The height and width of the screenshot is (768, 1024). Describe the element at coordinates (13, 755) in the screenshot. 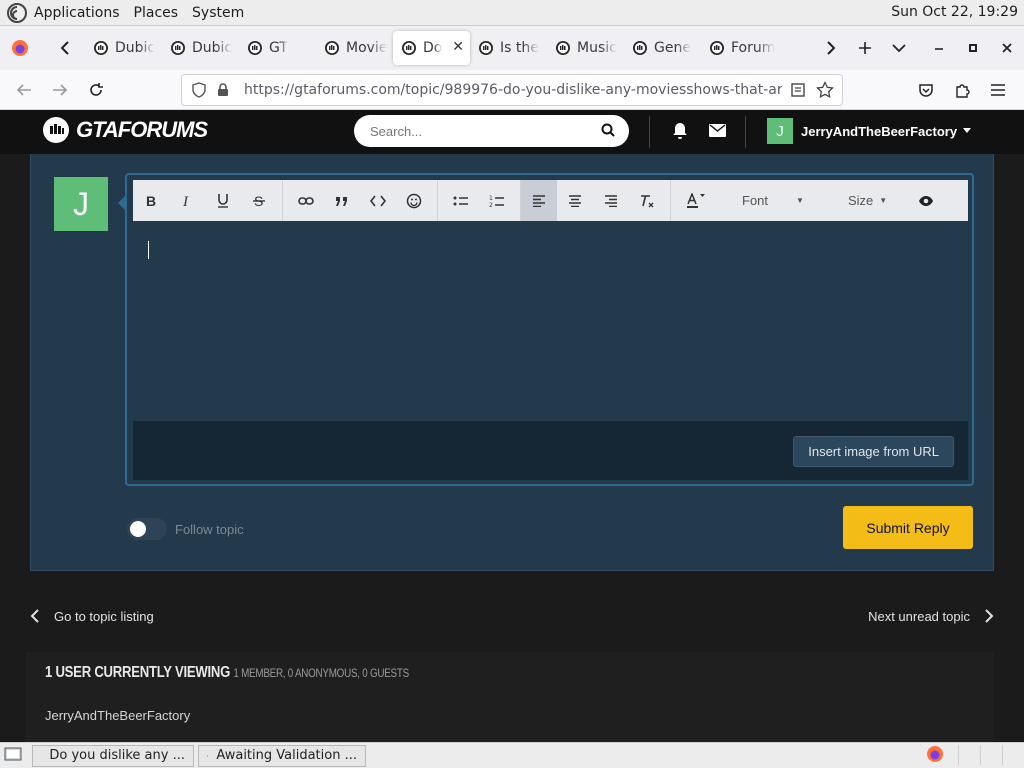

I see `show-desktop-icon` at that location.